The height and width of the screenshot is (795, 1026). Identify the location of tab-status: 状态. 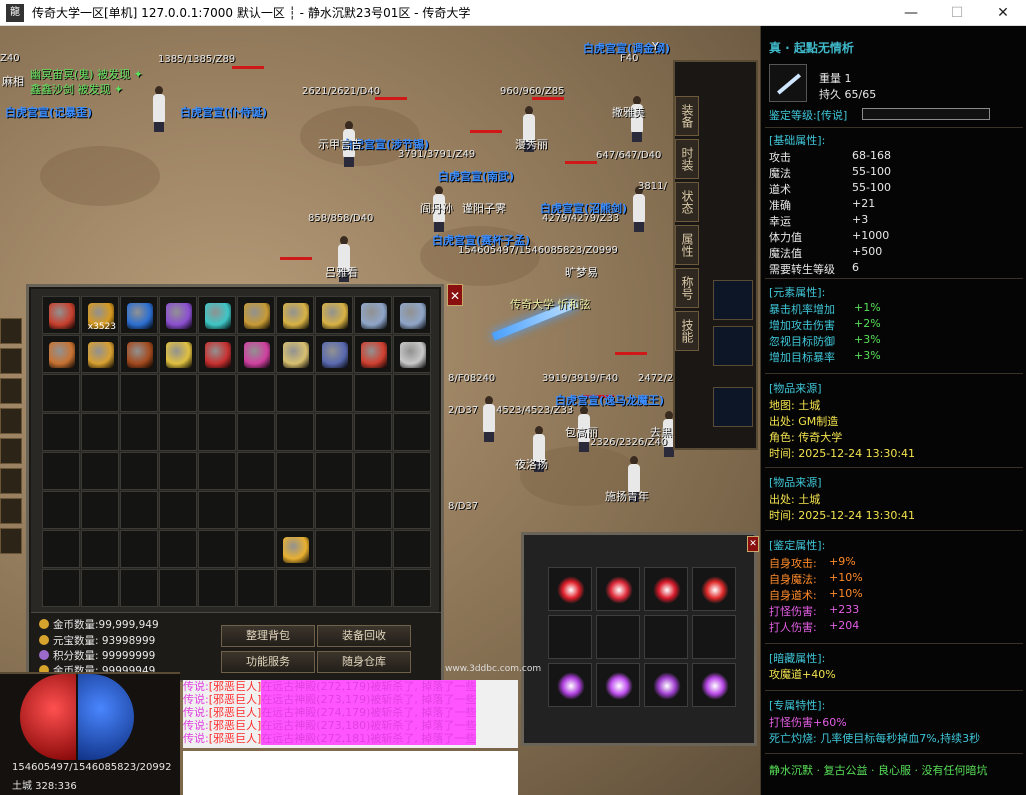
(687, 202).